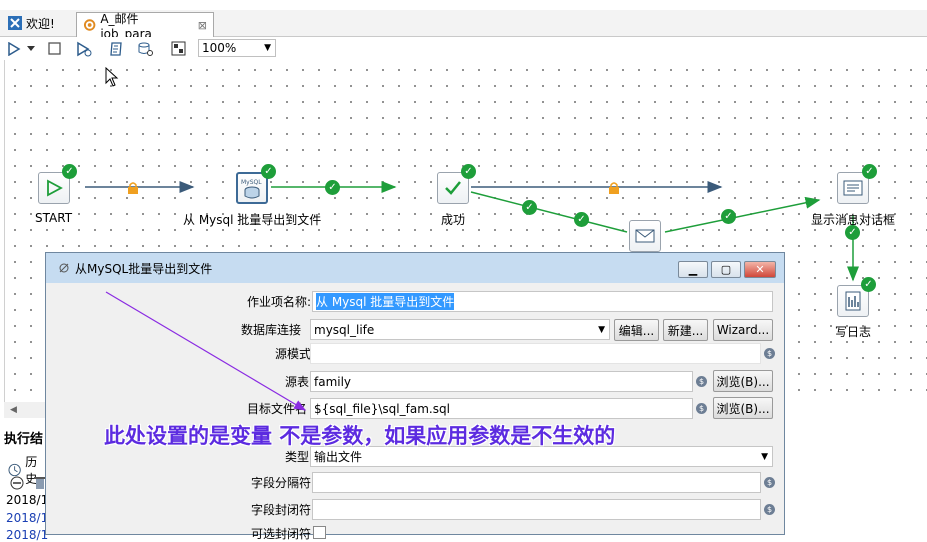 The width and height of the screenshot is (927, 542). I want to click on maximize-icon: ▢, so click(726, 269).